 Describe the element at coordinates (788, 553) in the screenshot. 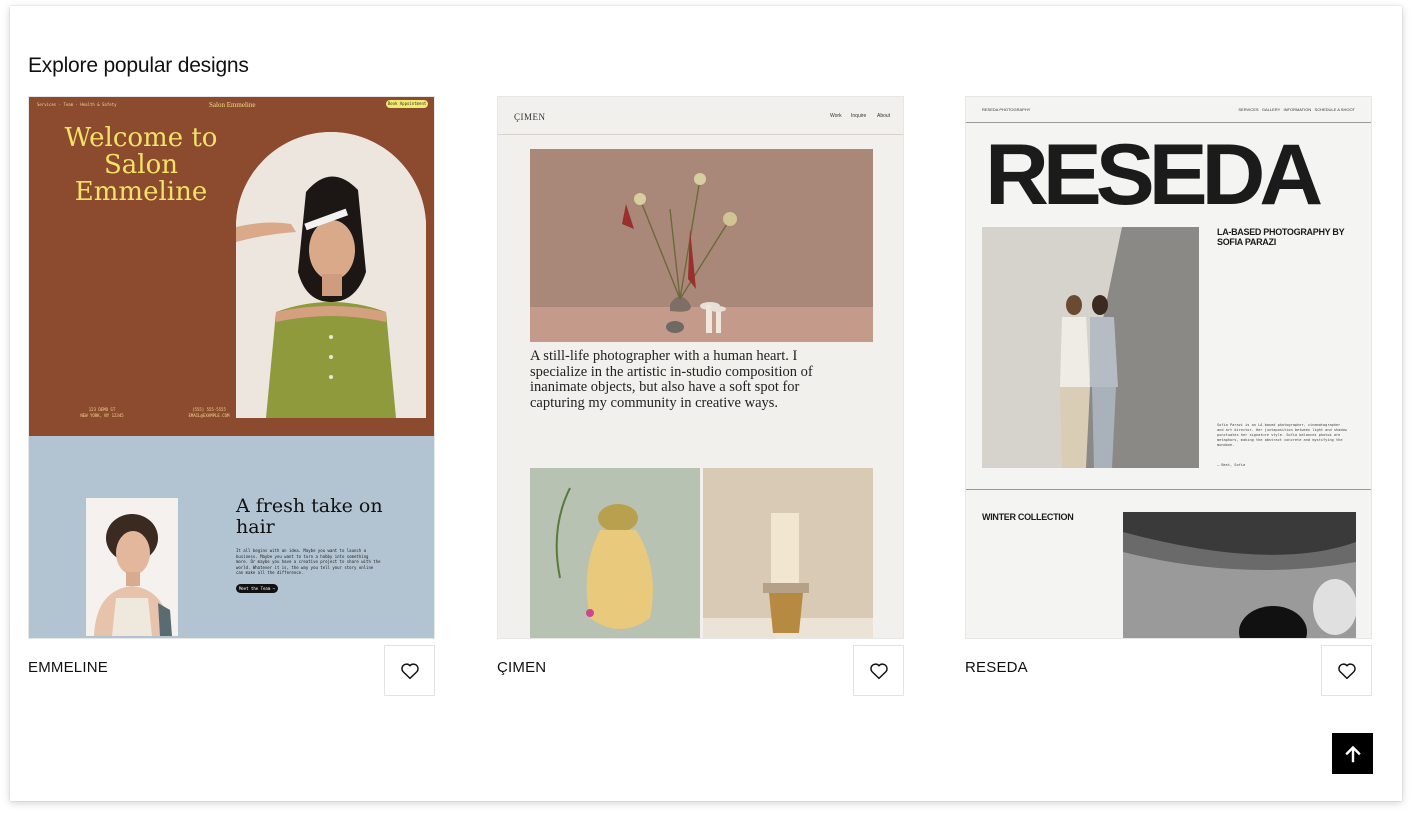

I see `cimen-candle-photo` at that location.